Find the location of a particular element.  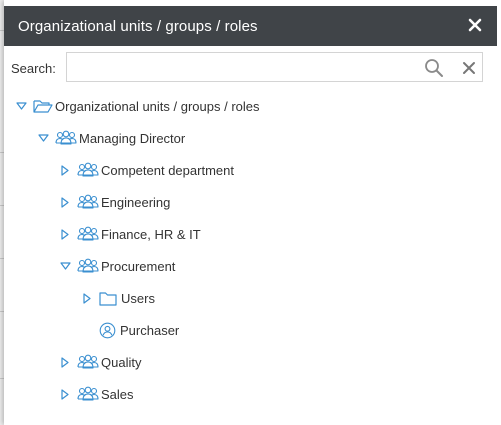

tree-node-label: Procurement is located at coordinates (138, 266).